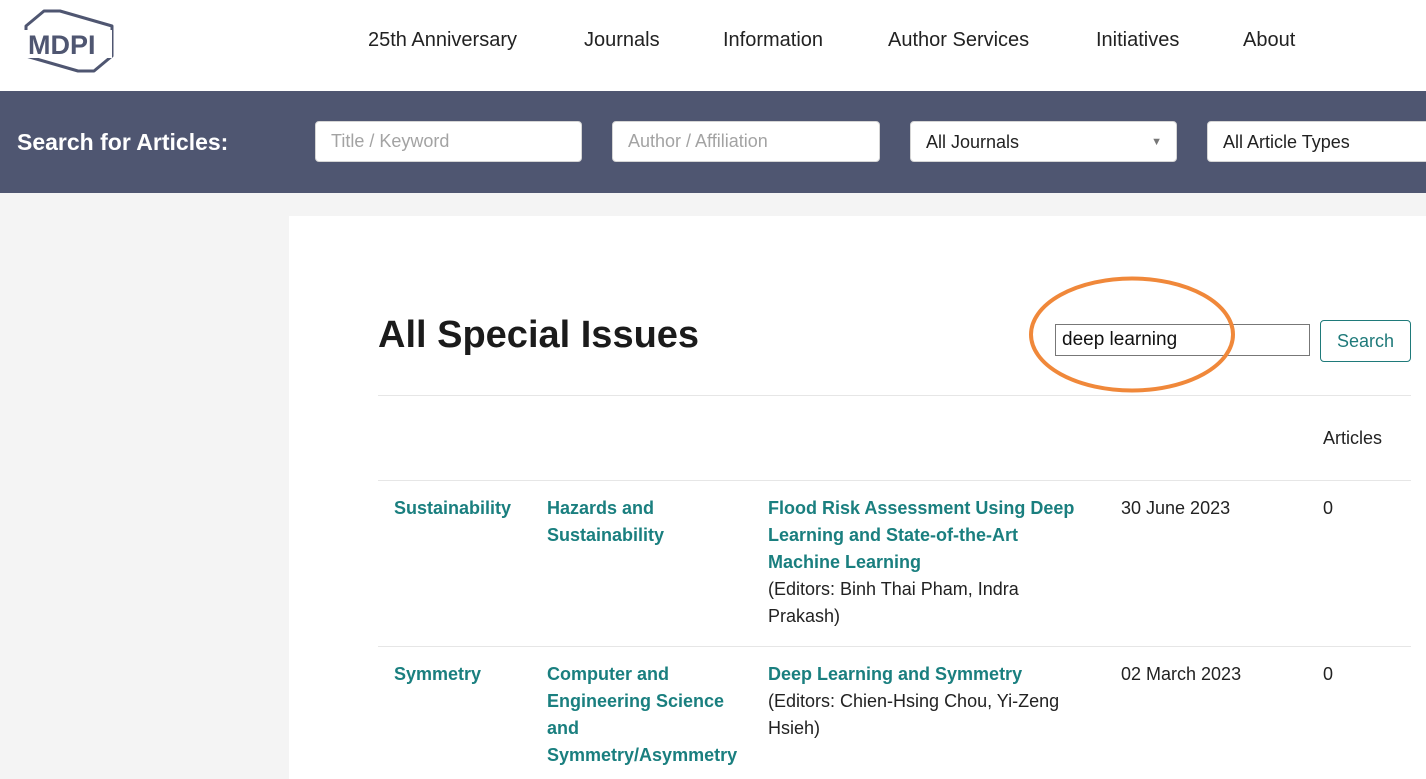  What do you see at coordinates (1043, 141) in the screenshot?
I see `journal-select: All Journals ▼` at bounding box center [1043, 141].